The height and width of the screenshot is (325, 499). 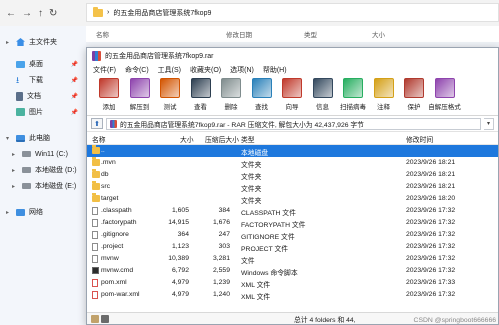 What do you see at coordinates (205, 70) in the screenshot?
I see `menu-favorites: 收藏夹(O)` at bounding box center [205, 70].